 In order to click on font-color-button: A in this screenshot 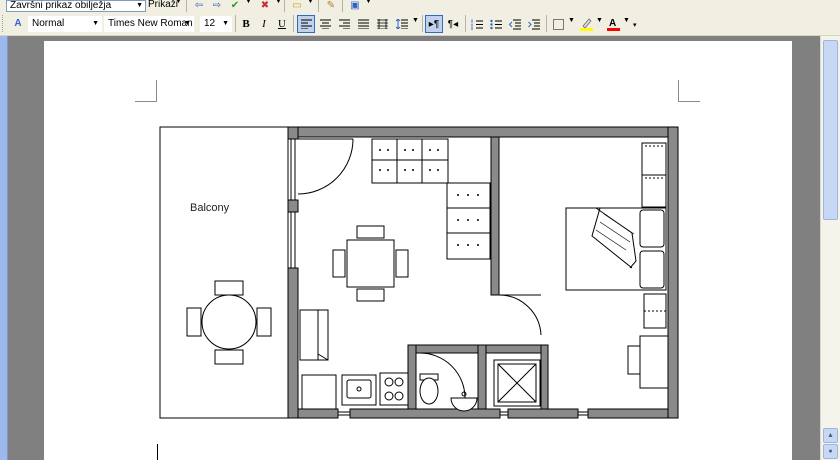, I will do `click(613, 24)`.